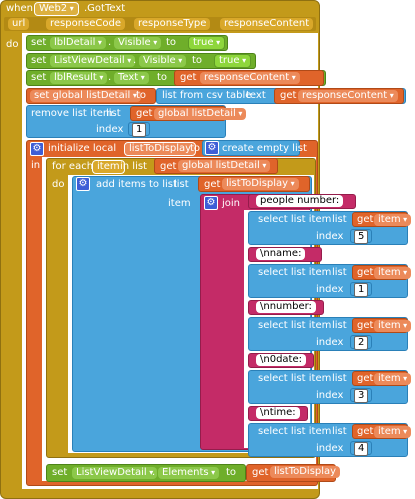 The image size is (415, 499). Describe the element at coordinates (86, 24) in the screenshot. I see `param-responsecode: responseCode` at that location.